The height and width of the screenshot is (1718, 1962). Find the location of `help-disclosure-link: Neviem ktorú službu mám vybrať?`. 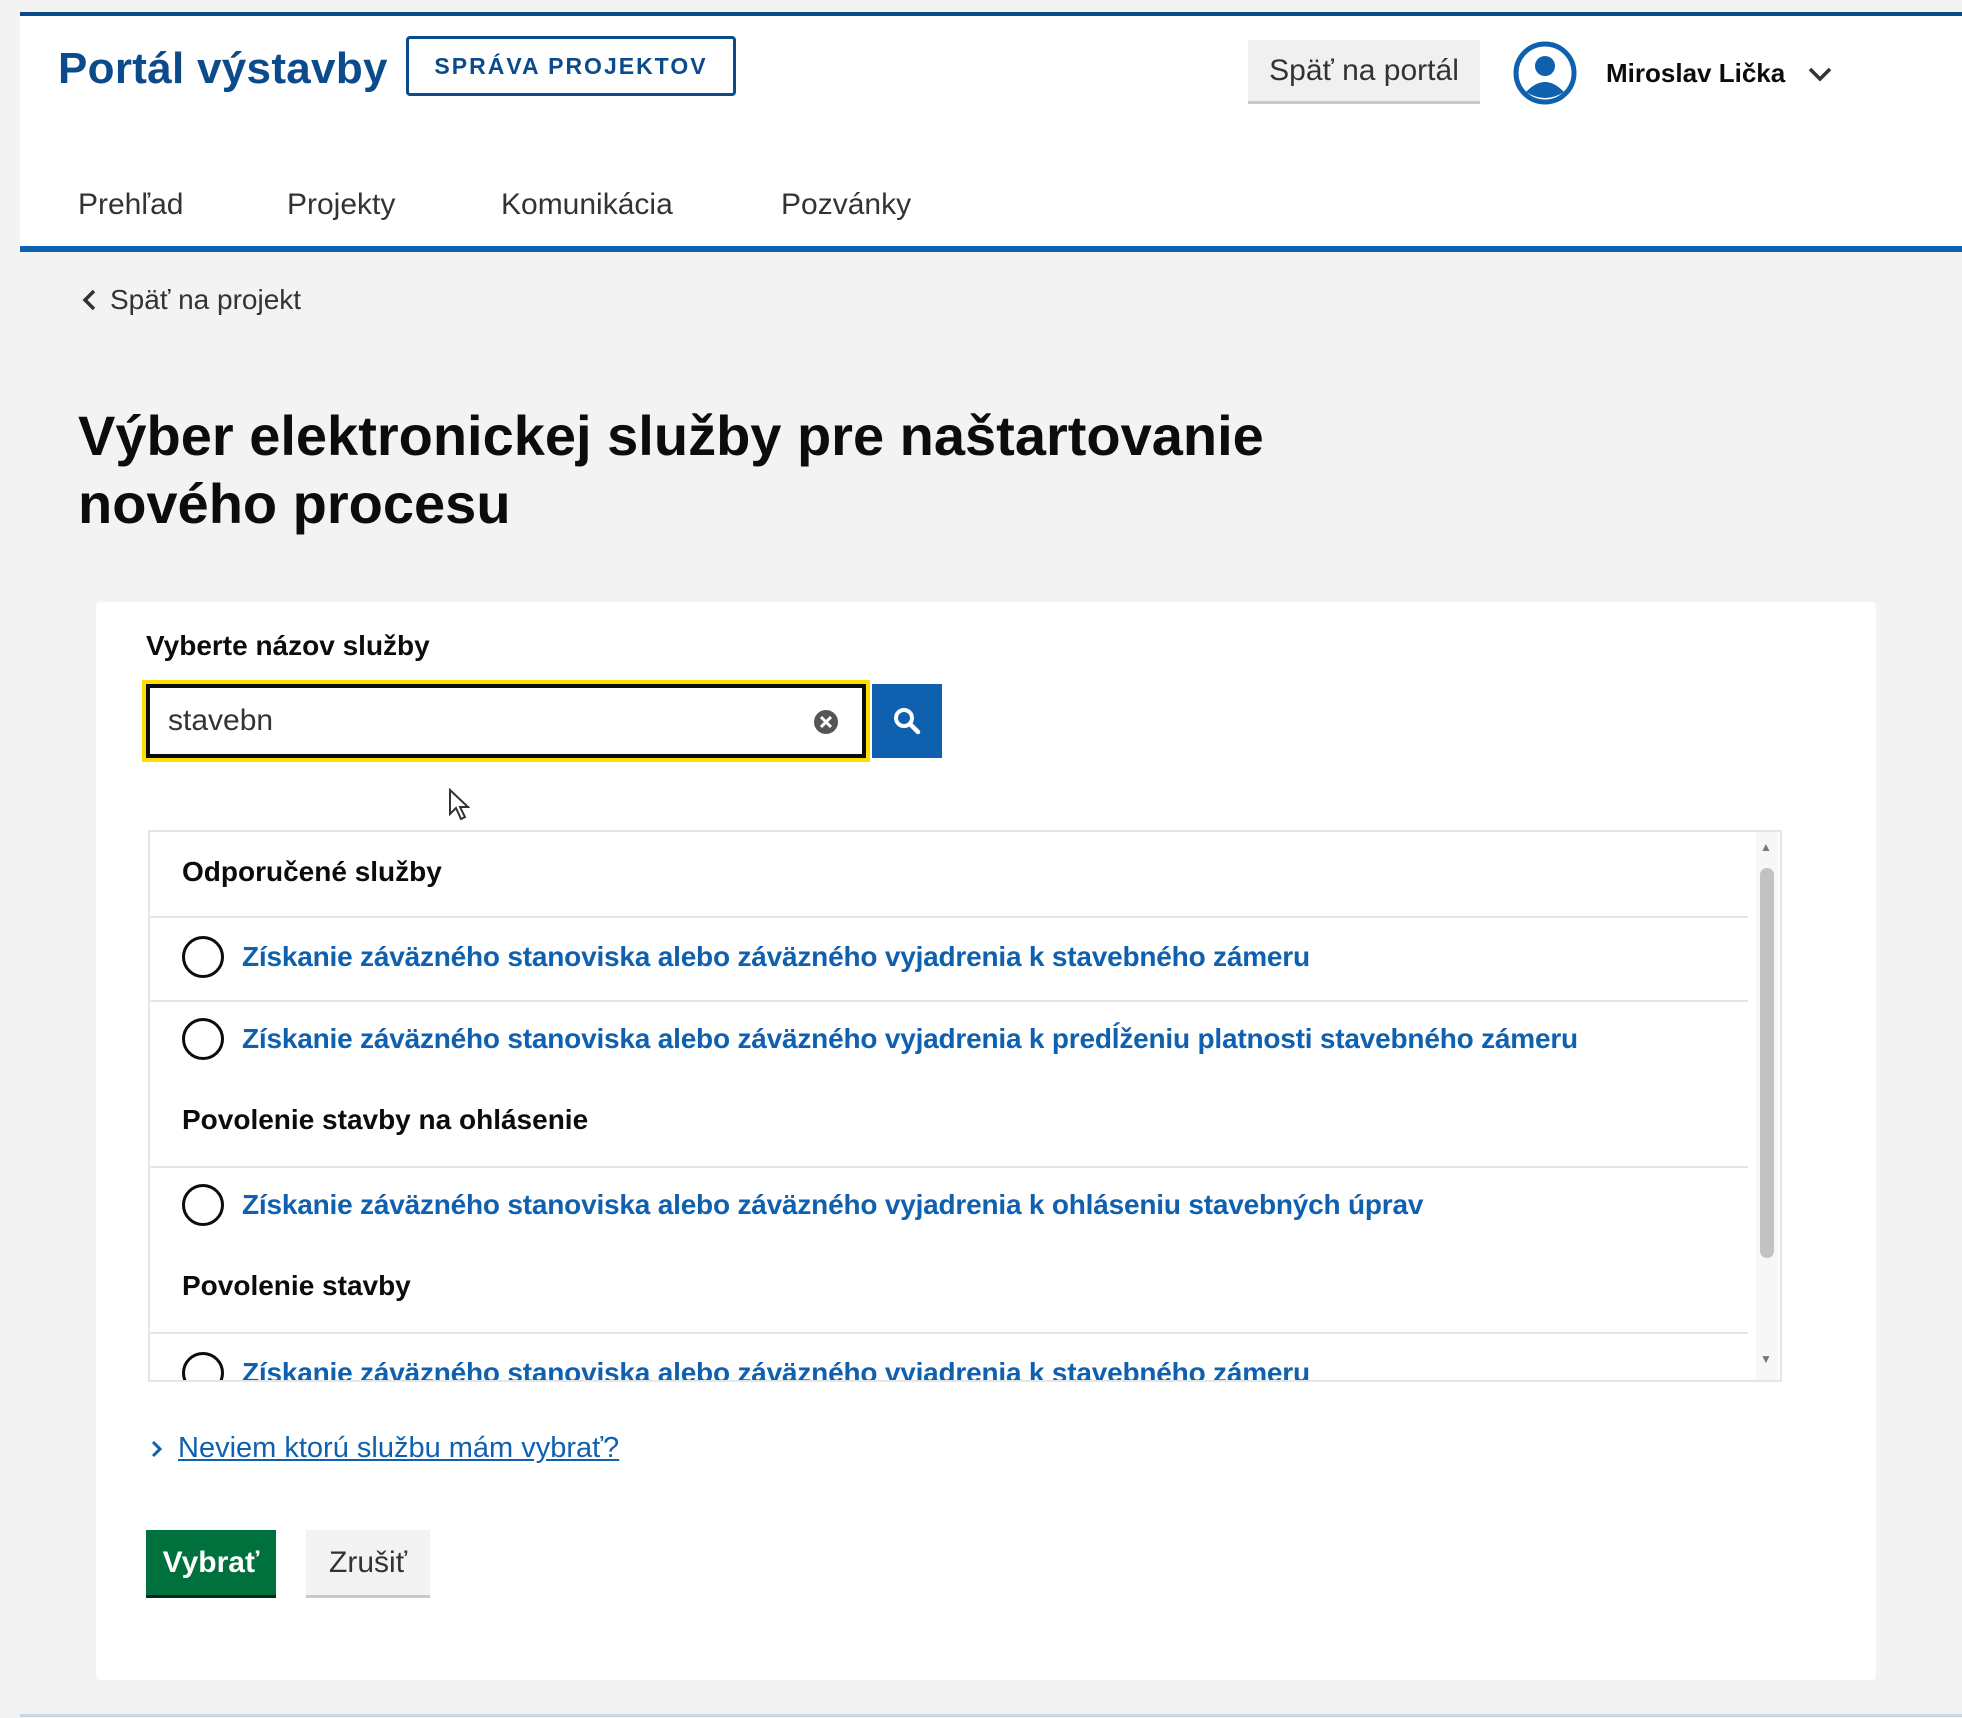

help-disclosure-link: Neviem ktorú službu mám vybrať? is located at coordinates (384, 1448).